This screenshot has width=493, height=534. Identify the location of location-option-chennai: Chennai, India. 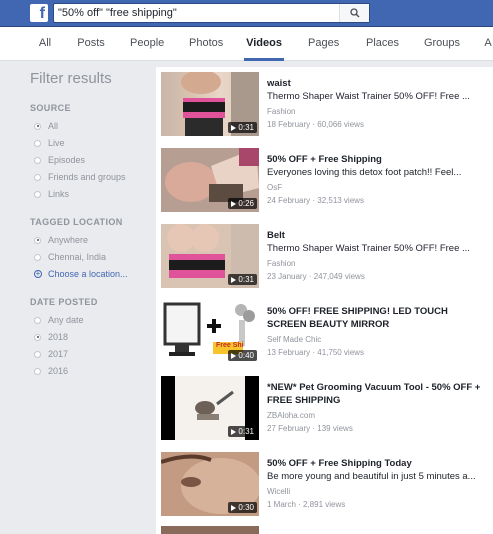
(70, 257).